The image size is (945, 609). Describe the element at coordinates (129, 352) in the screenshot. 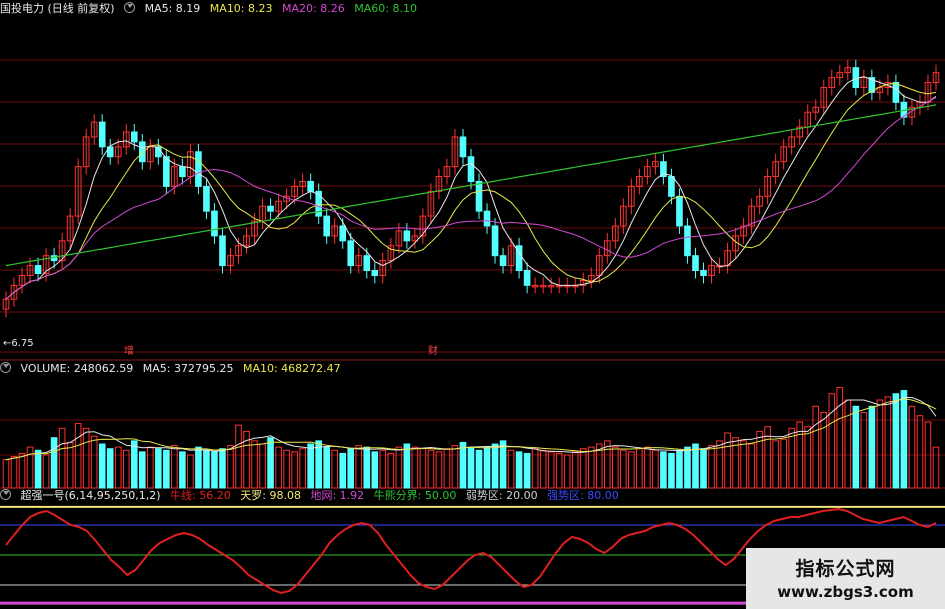

I see `event-tag-增: 增` at that location.